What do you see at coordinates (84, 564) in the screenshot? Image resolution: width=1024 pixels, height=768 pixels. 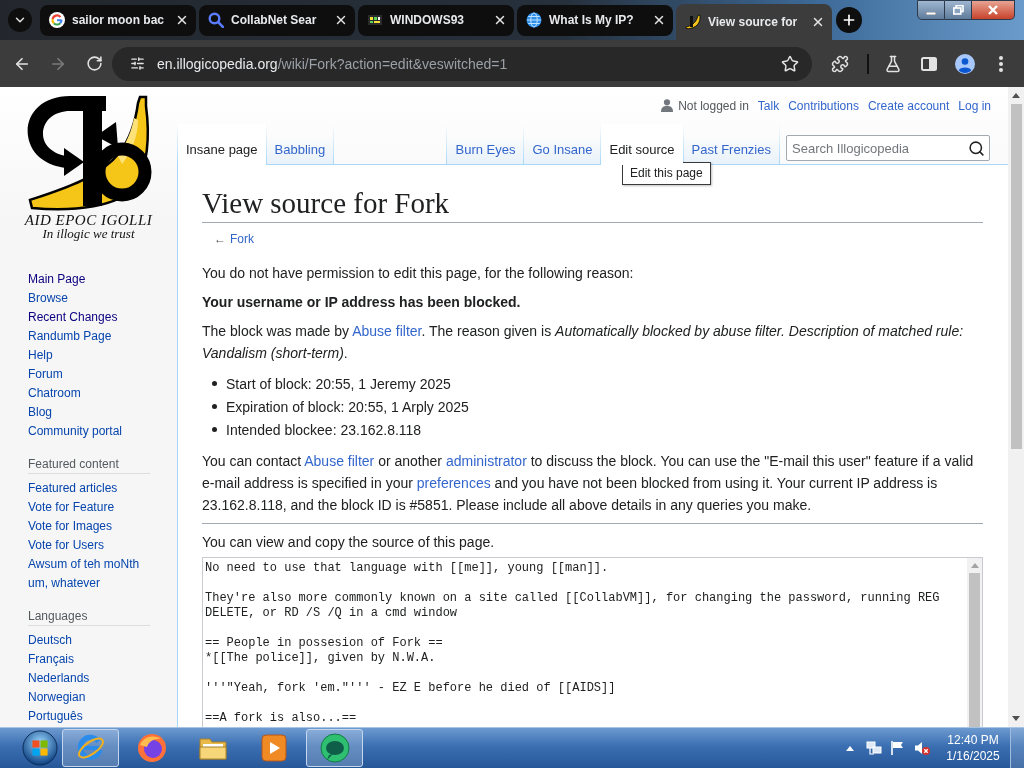 I see `nav-link: Awsum of teh moNth` at bounding box center [84, 564].